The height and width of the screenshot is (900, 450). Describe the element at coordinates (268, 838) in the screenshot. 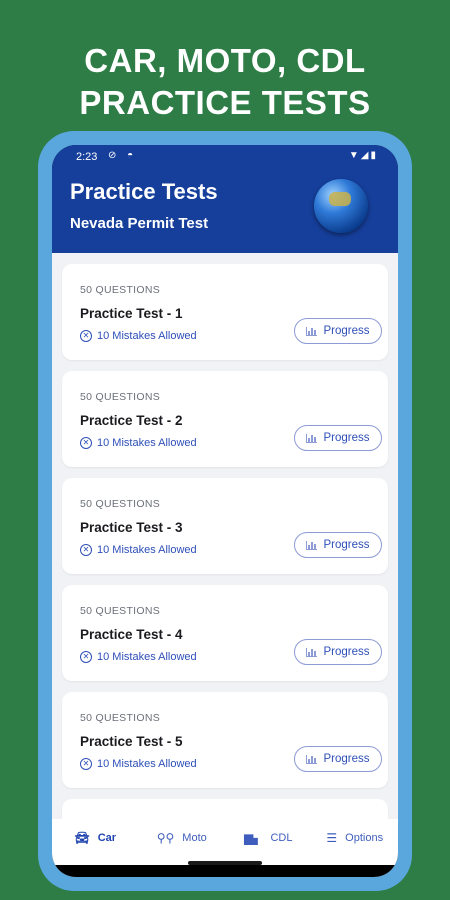

I see `nav-cdl: ▆▖ CDL` at that location.